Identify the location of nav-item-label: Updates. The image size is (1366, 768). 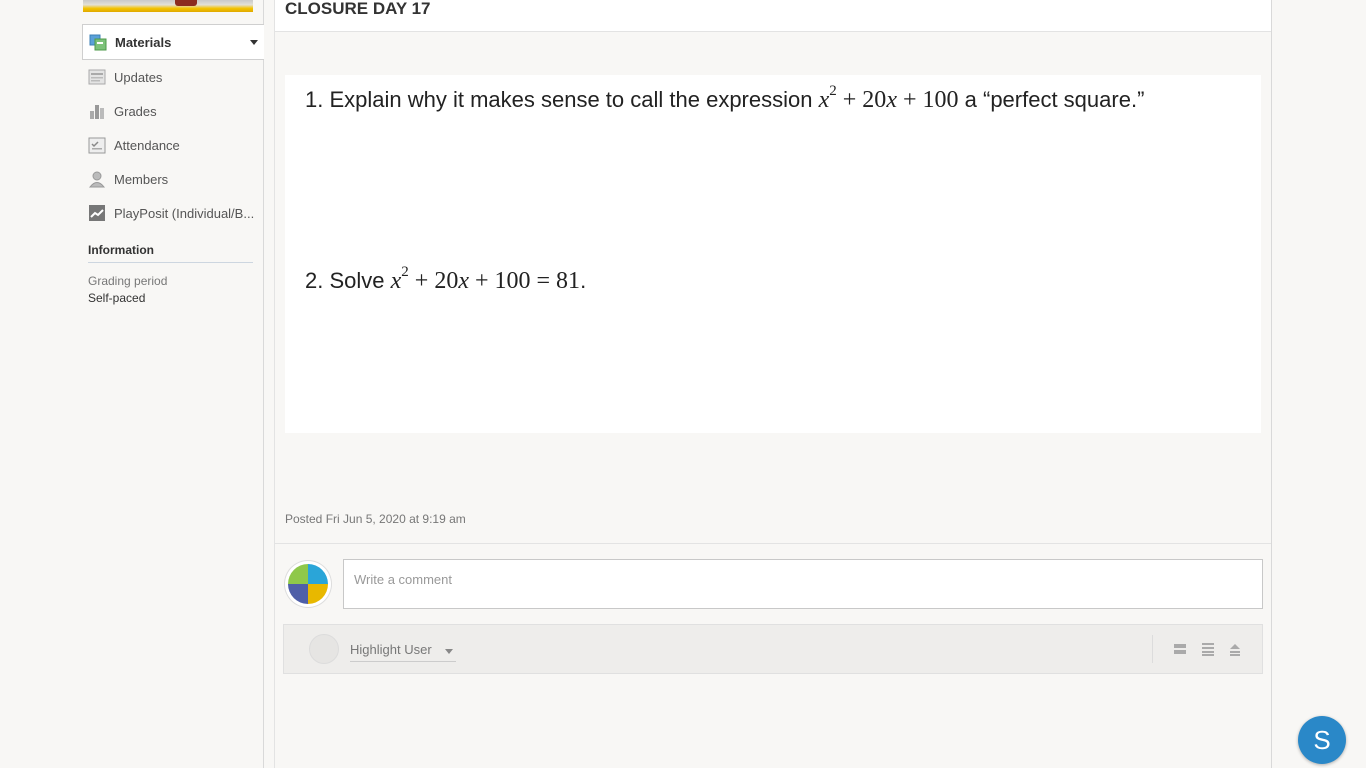
(138, 77).